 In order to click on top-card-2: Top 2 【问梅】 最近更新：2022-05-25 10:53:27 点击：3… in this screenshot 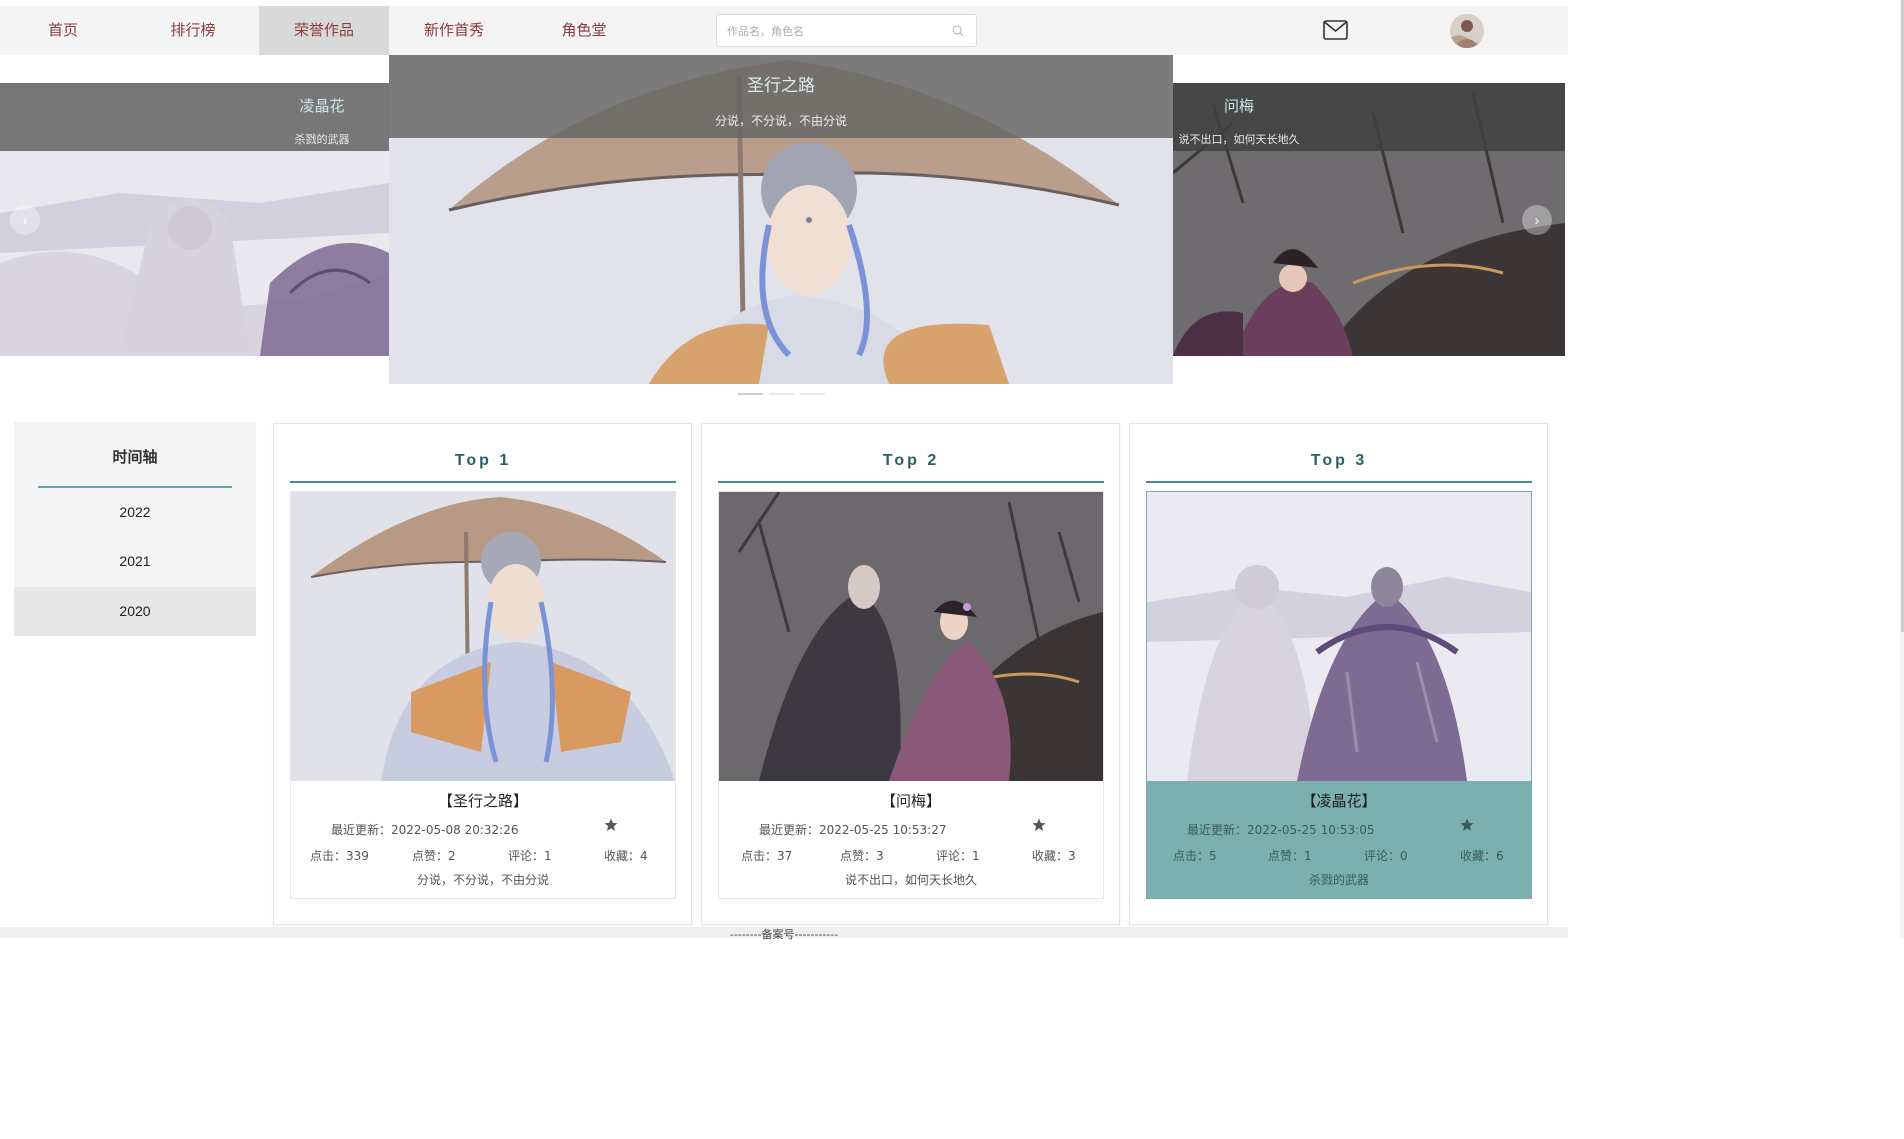, I will do `click(910, 674)`.